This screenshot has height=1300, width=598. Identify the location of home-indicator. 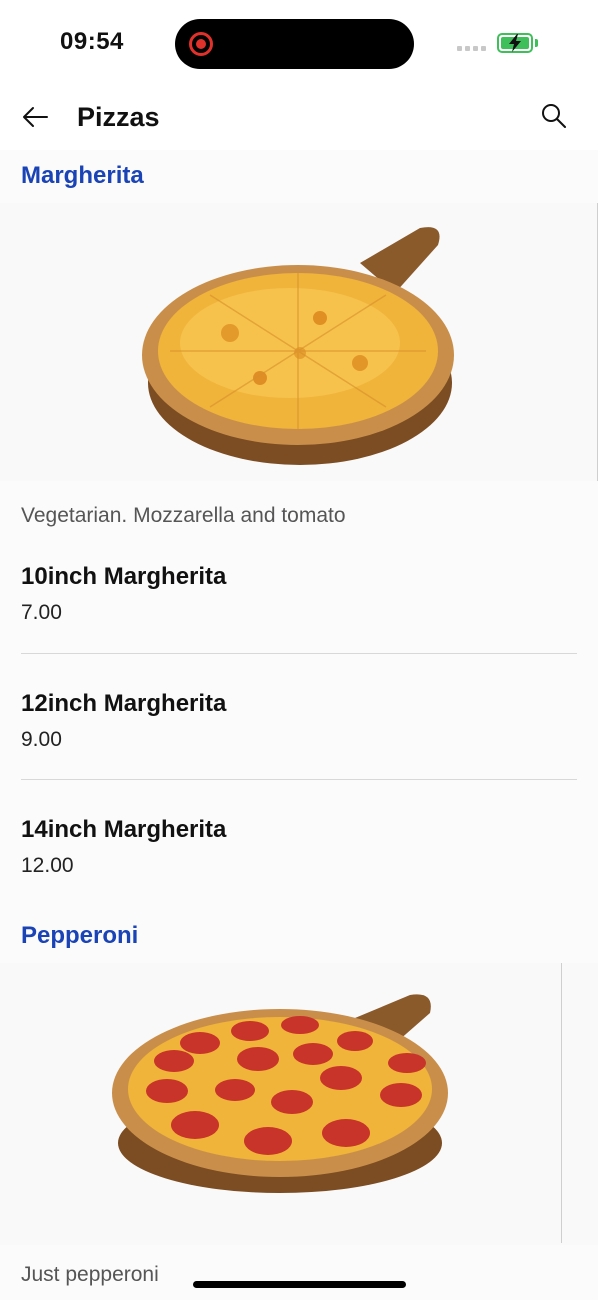
(299, 1284).